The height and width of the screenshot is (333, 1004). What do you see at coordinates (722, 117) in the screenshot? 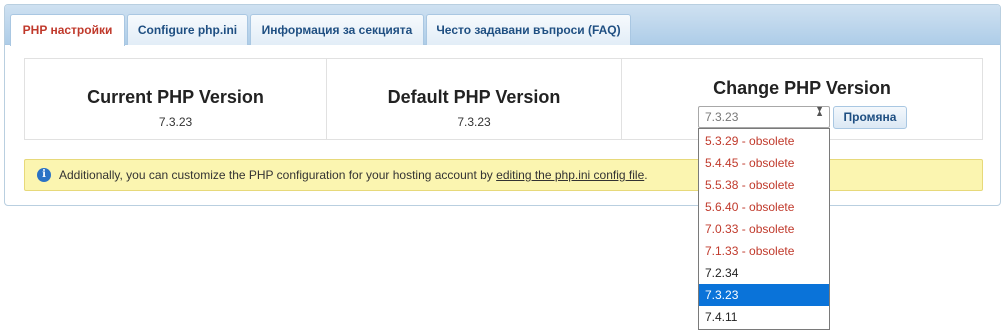
I see `selected-version: 7.3.23` at bounding box center [722, 117].